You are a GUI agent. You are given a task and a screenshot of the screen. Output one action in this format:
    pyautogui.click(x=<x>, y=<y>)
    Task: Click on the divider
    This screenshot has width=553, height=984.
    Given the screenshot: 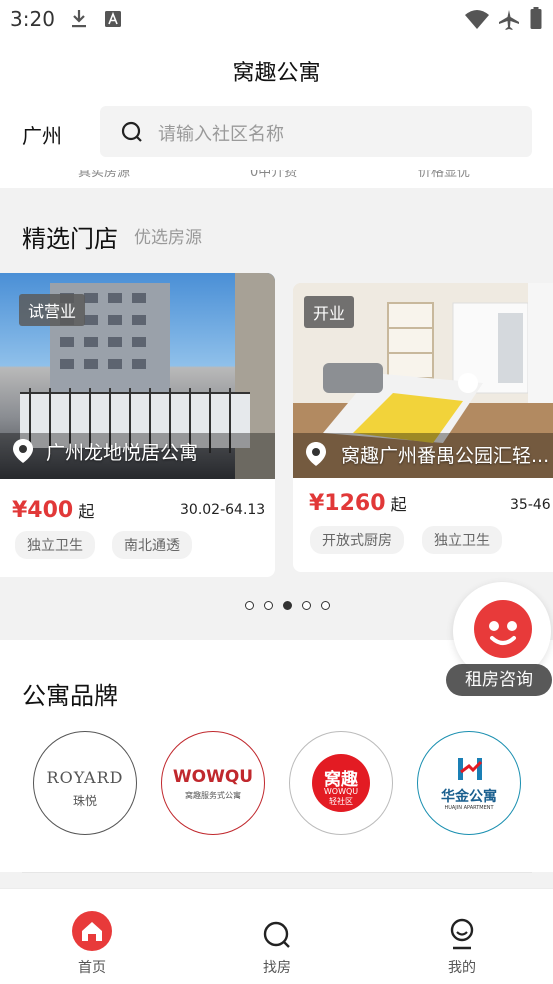 What is the action you would take?
    pyautogui.click(x=277, y=872)
    